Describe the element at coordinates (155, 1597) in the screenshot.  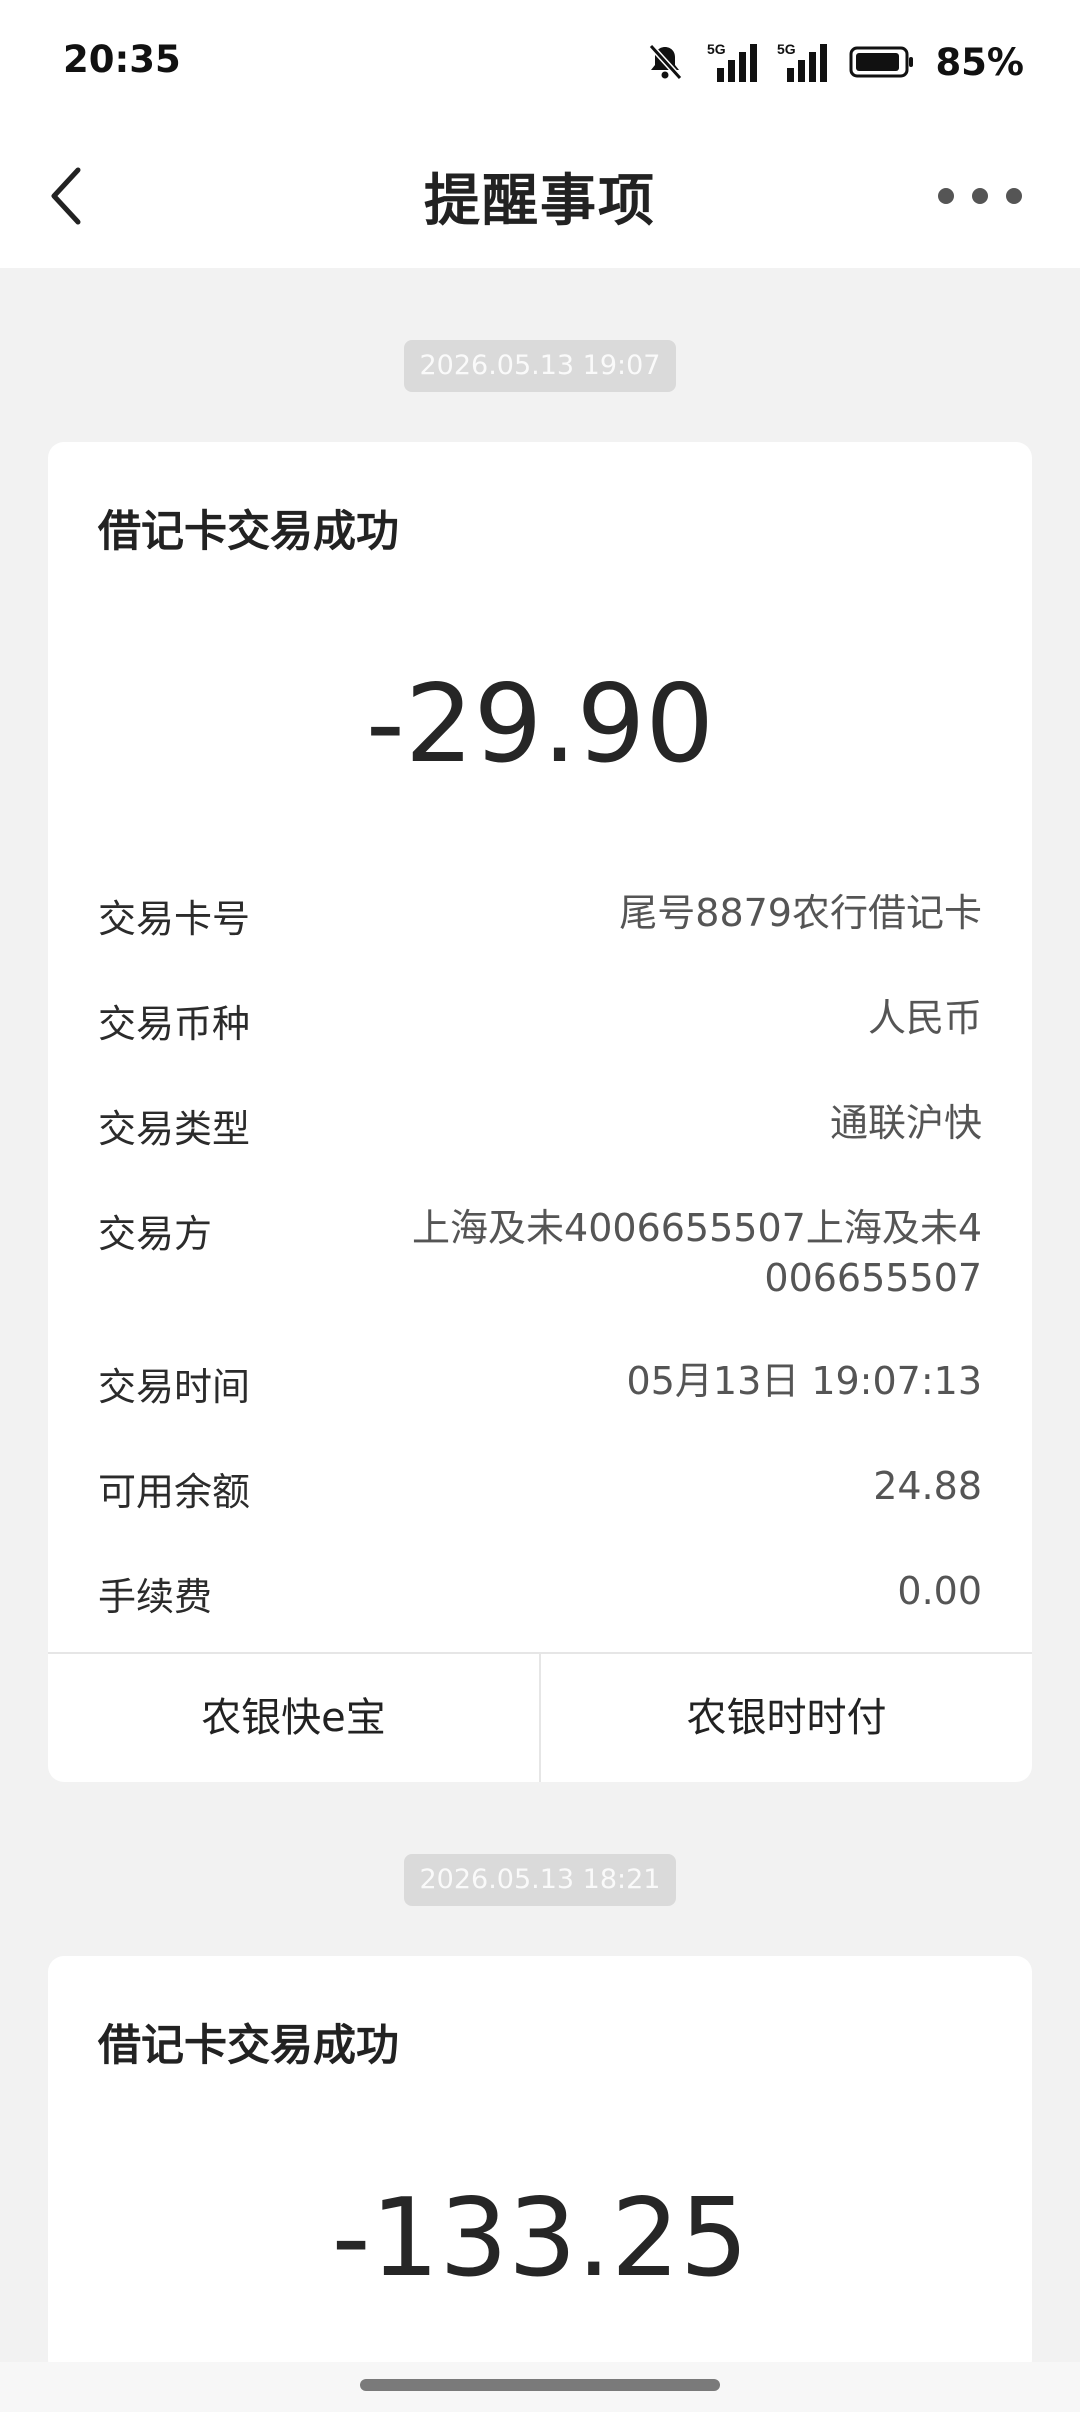
I see `row-label: 手续费` at that location.